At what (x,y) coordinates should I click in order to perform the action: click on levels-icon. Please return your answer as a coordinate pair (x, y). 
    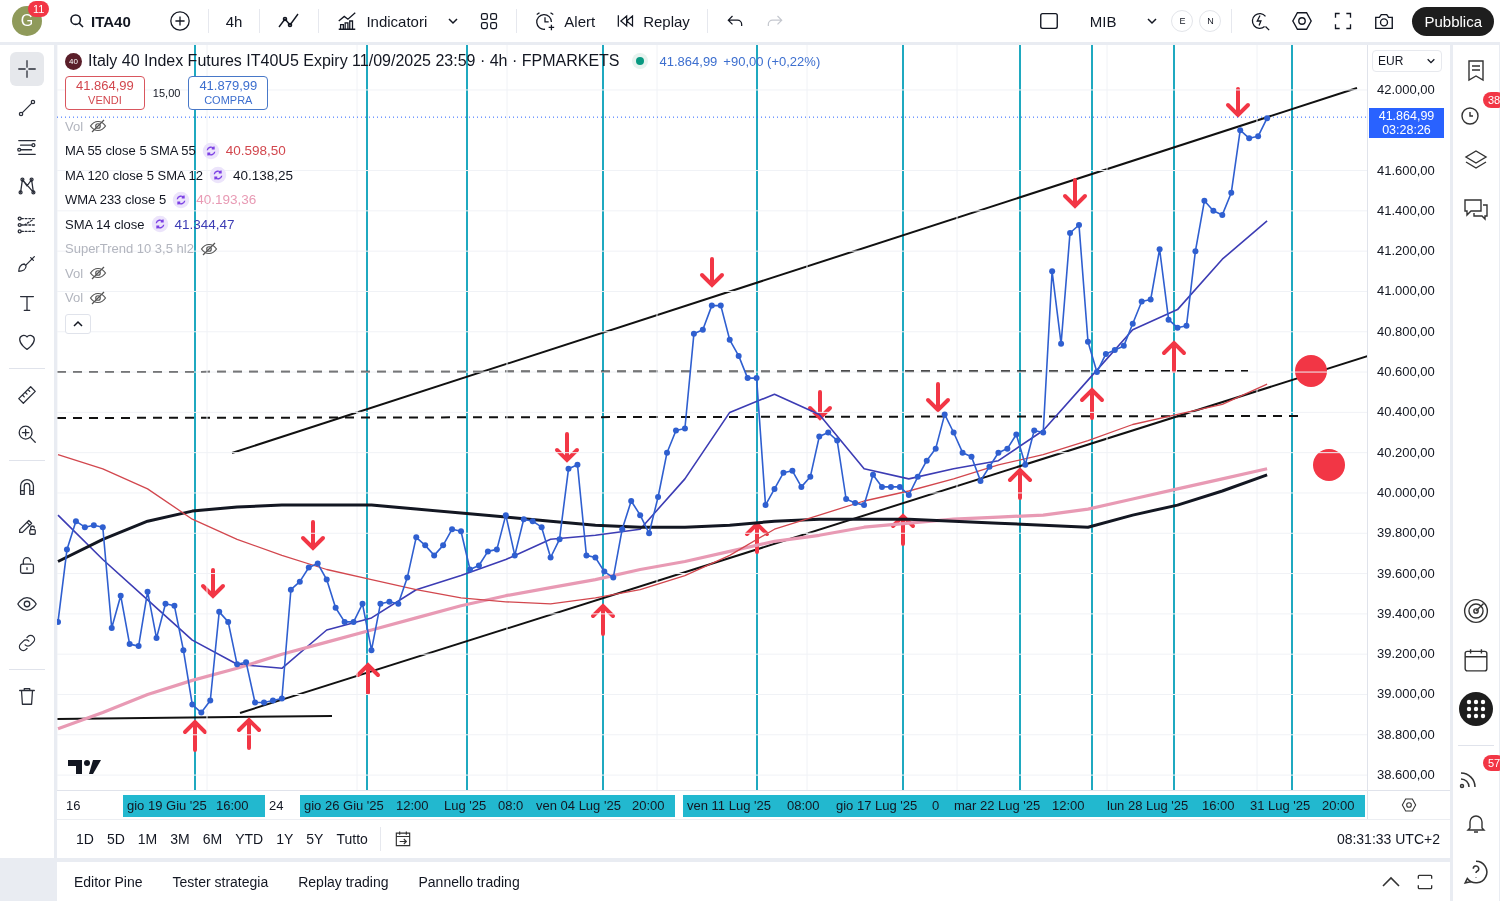
    Looking at the image, I should click on (27, 225).